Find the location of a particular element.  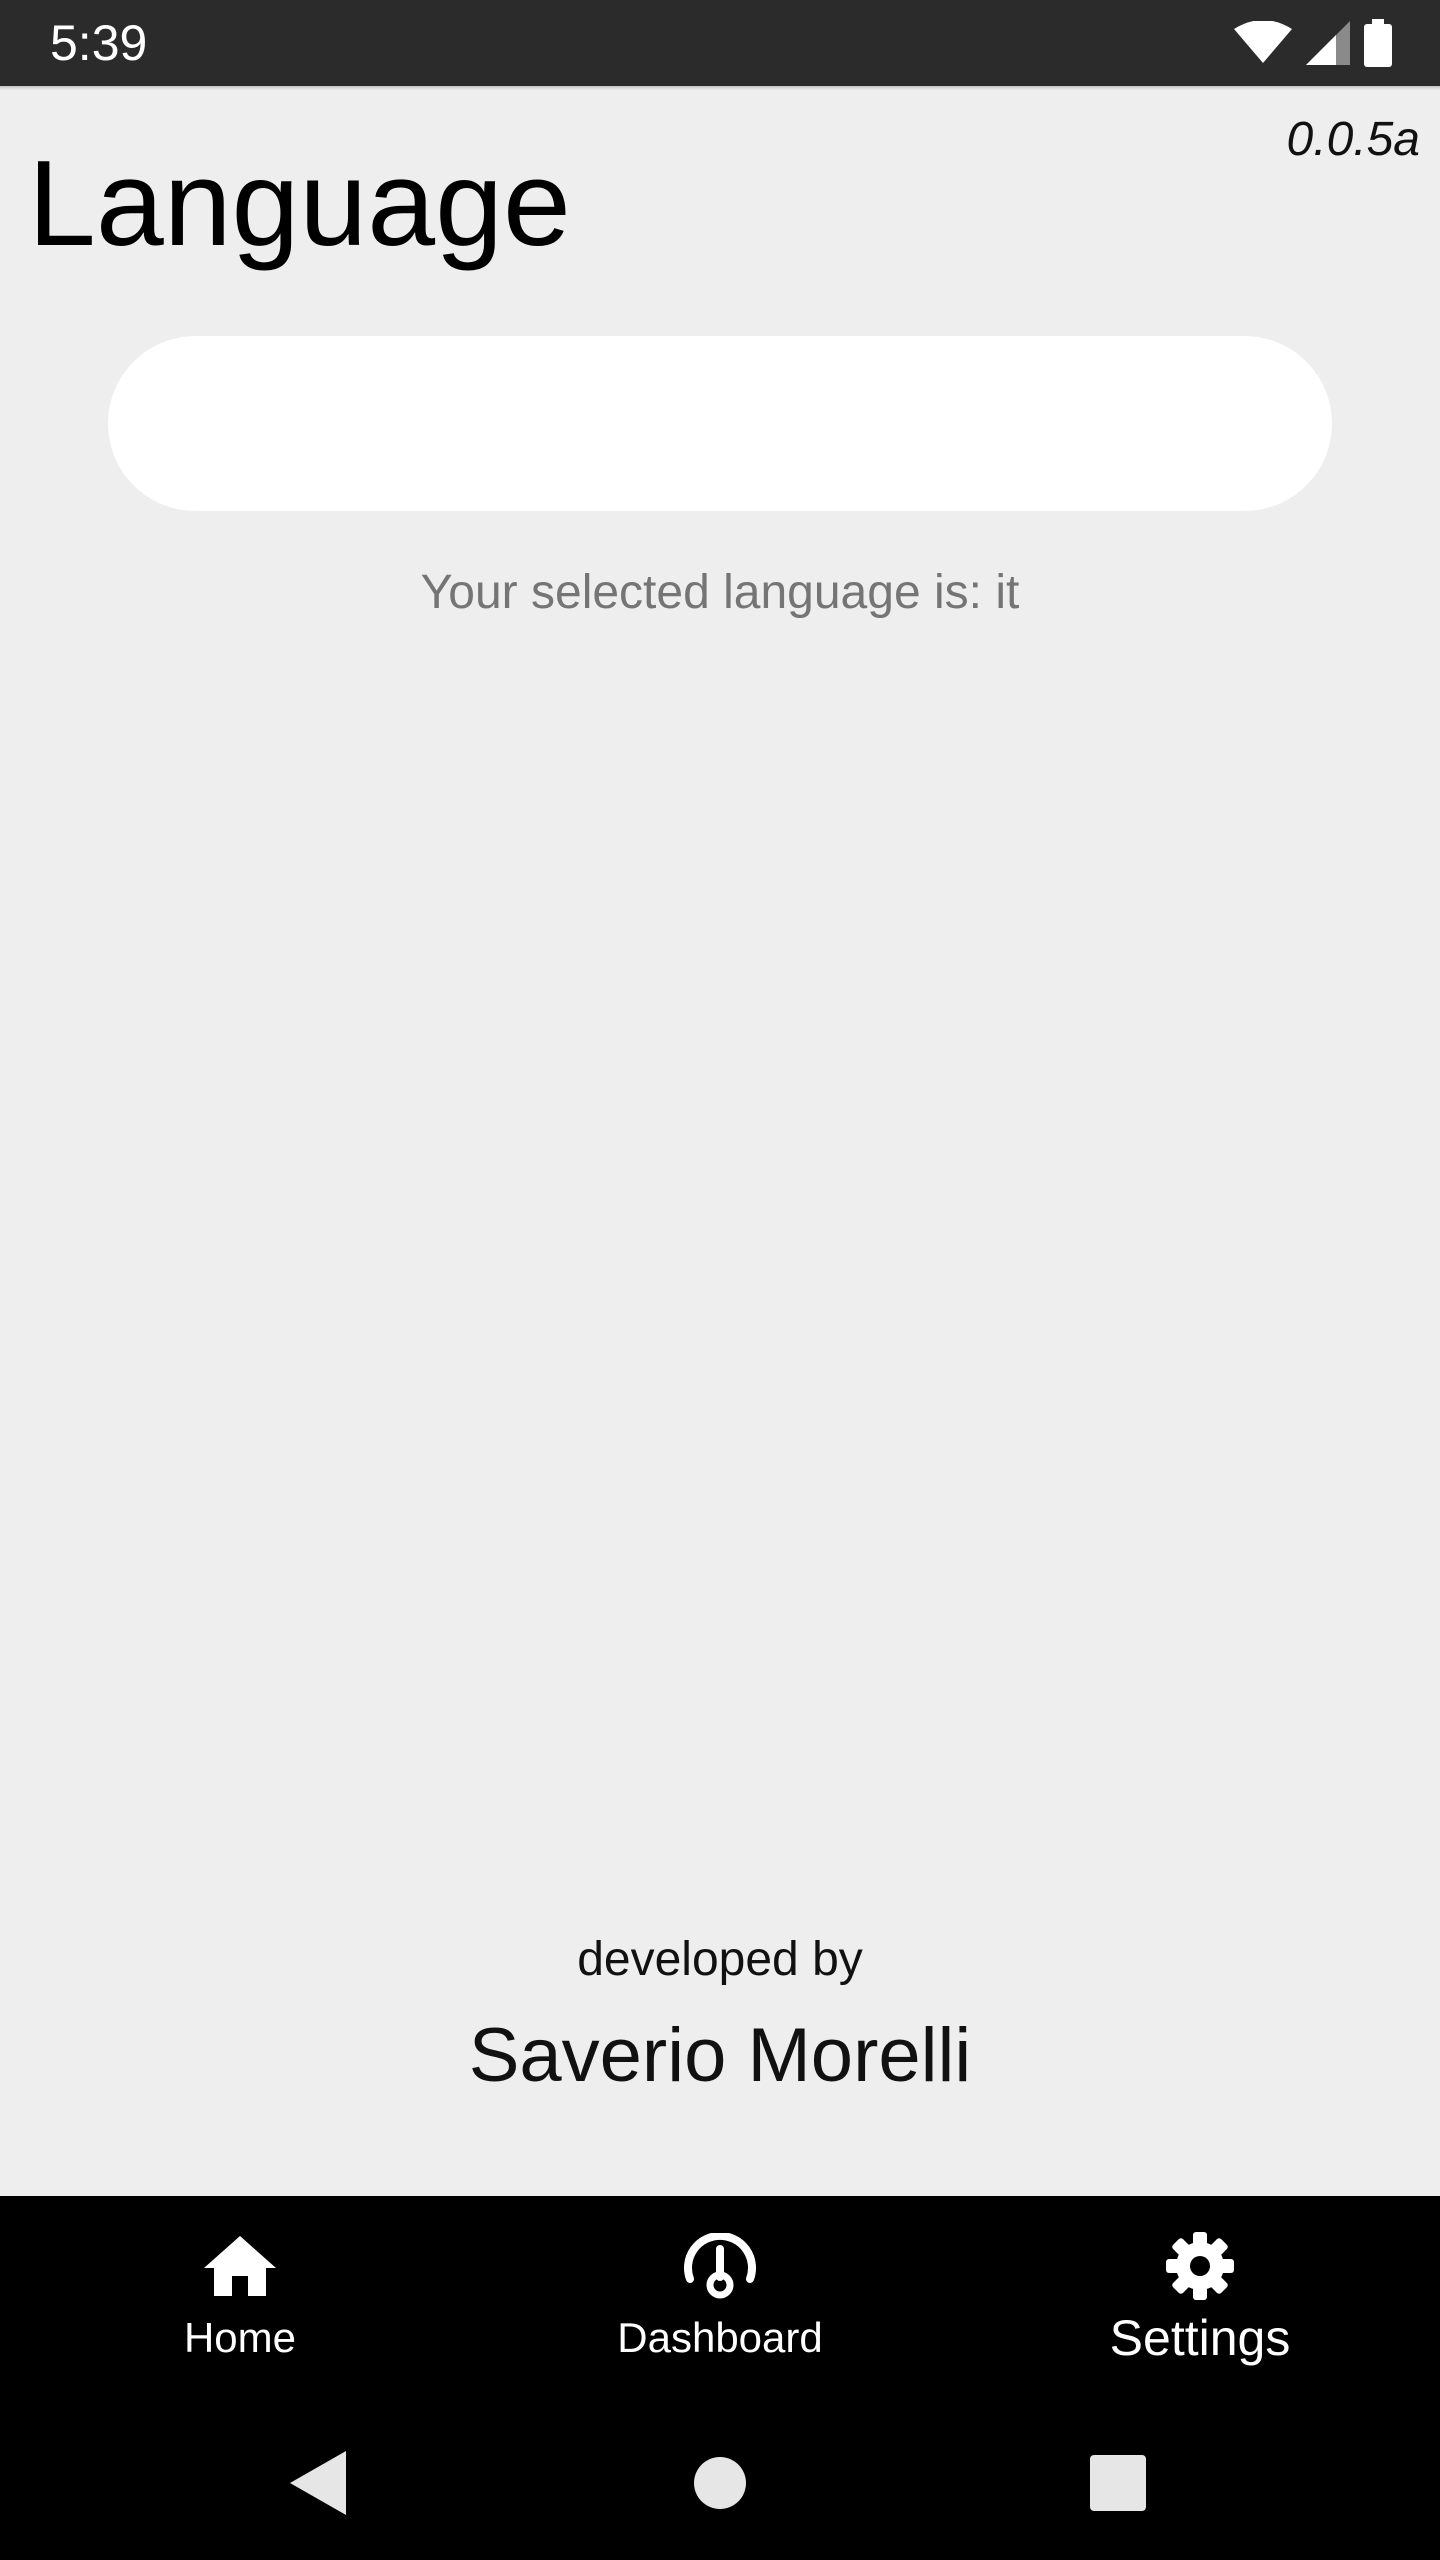

nav-label-settings: Settings is located at coordinates (1200, 2338).